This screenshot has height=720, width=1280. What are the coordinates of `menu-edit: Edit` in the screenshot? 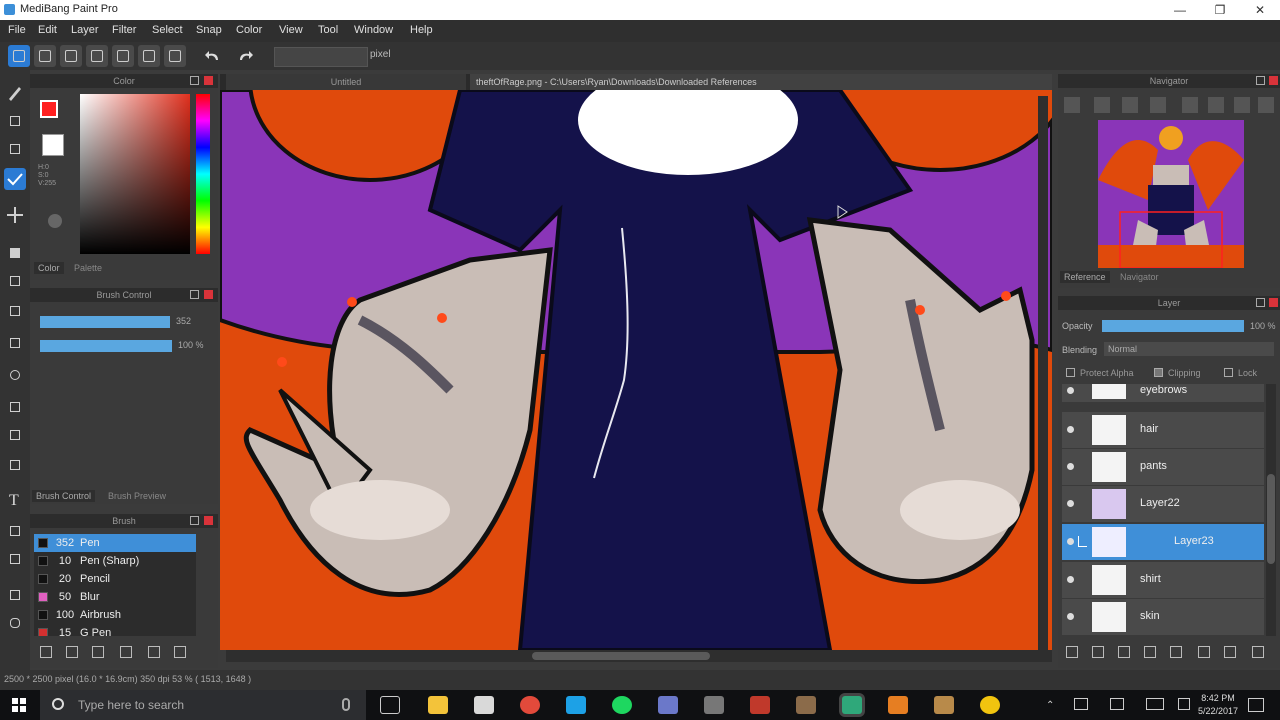 It's located at (47, 30).